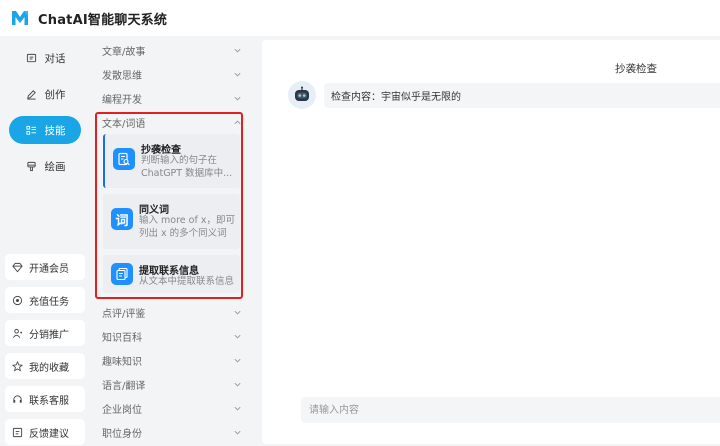  I want to click on robot-icon, so click(302, 93).